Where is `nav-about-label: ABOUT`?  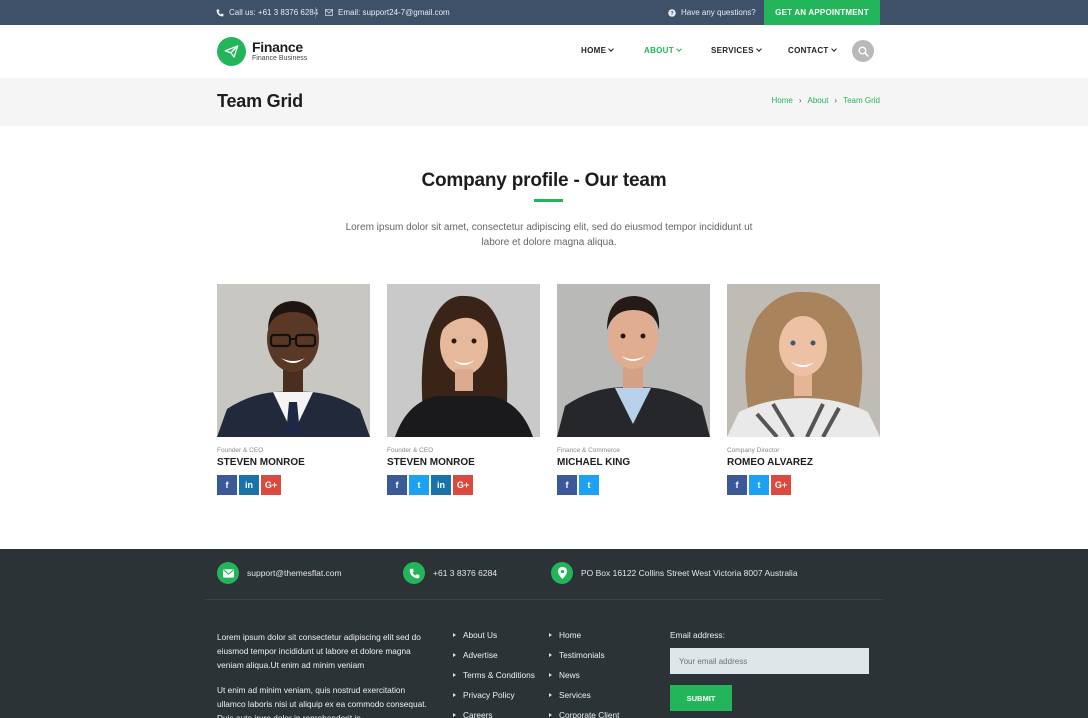 nav-about-label: ABOUT is located at coordinates (659, 50).